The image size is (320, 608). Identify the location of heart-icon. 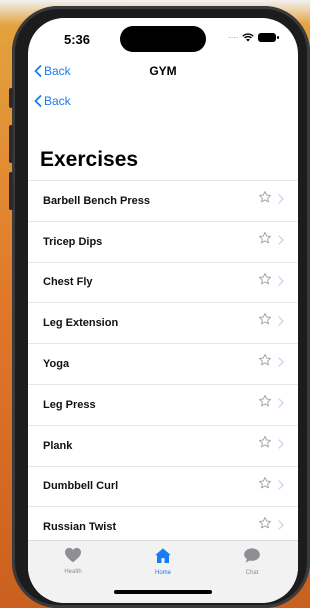
(73, 555).